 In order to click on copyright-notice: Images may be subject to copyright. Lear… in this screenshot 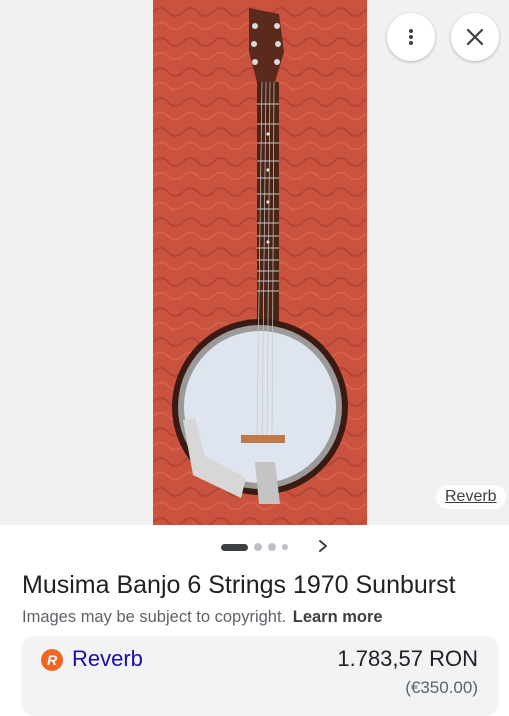, I will do `click(202, 617)`.